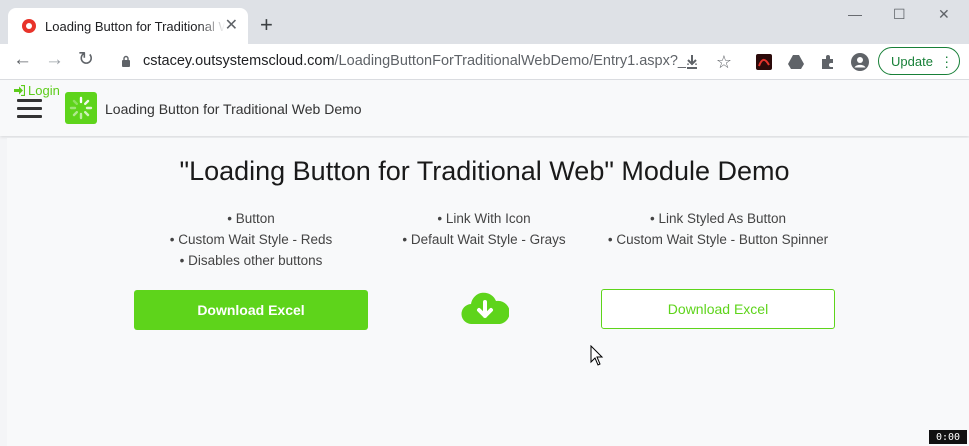 Image resolution: width=969 pixels, height=446 pixels. What do you see at coordinates (718, 309) in the screenshot?
I see `download-excel-link-button: Download Excel` at bounding box center [718, 309].